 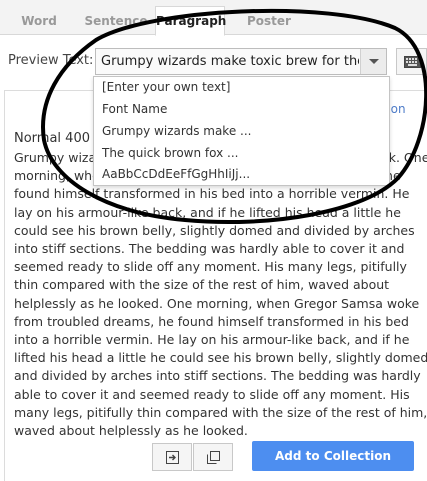 I want to click on tab-word: Word, so click(x=39, y=21).